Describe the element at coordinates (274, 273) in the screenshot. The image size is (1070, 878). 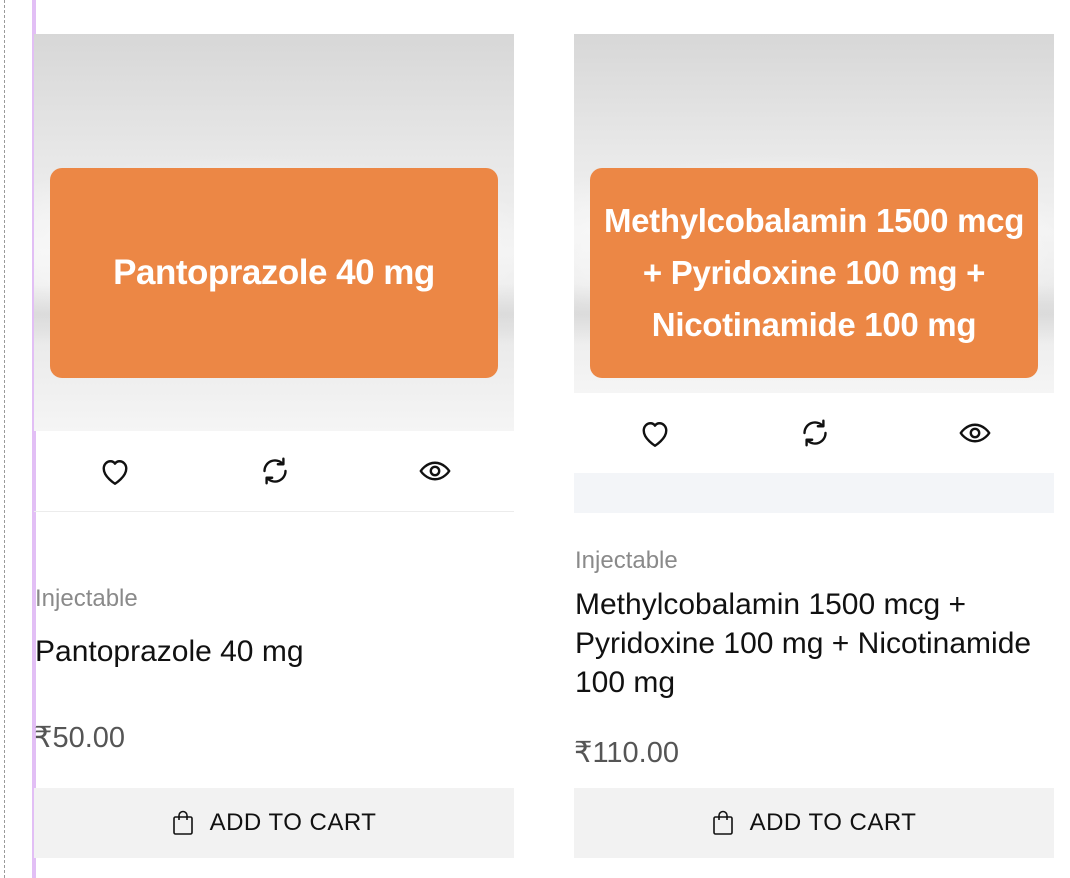
I see `product-image-label: Pantoprazole 40 mg` at that location.